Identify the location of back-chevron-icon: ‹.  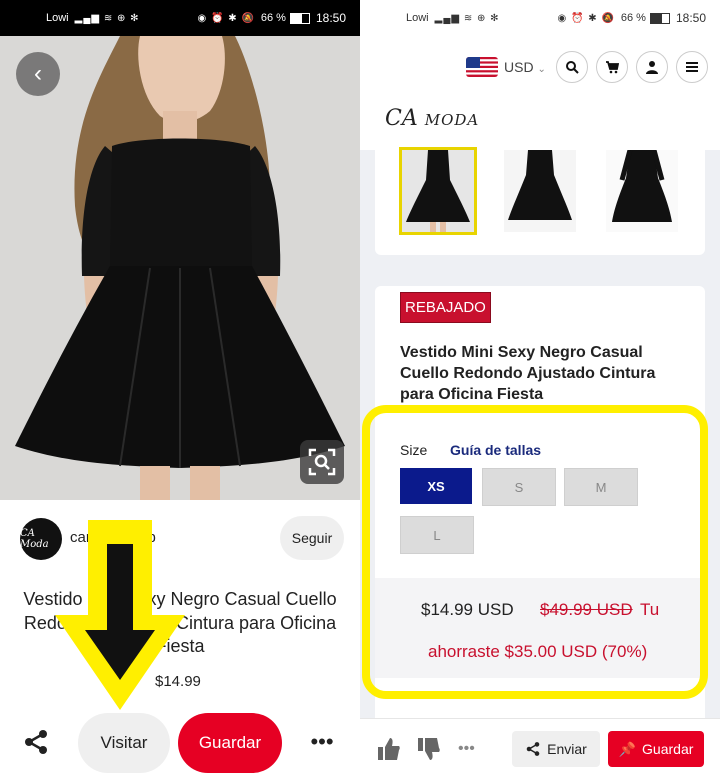
(38, 73).